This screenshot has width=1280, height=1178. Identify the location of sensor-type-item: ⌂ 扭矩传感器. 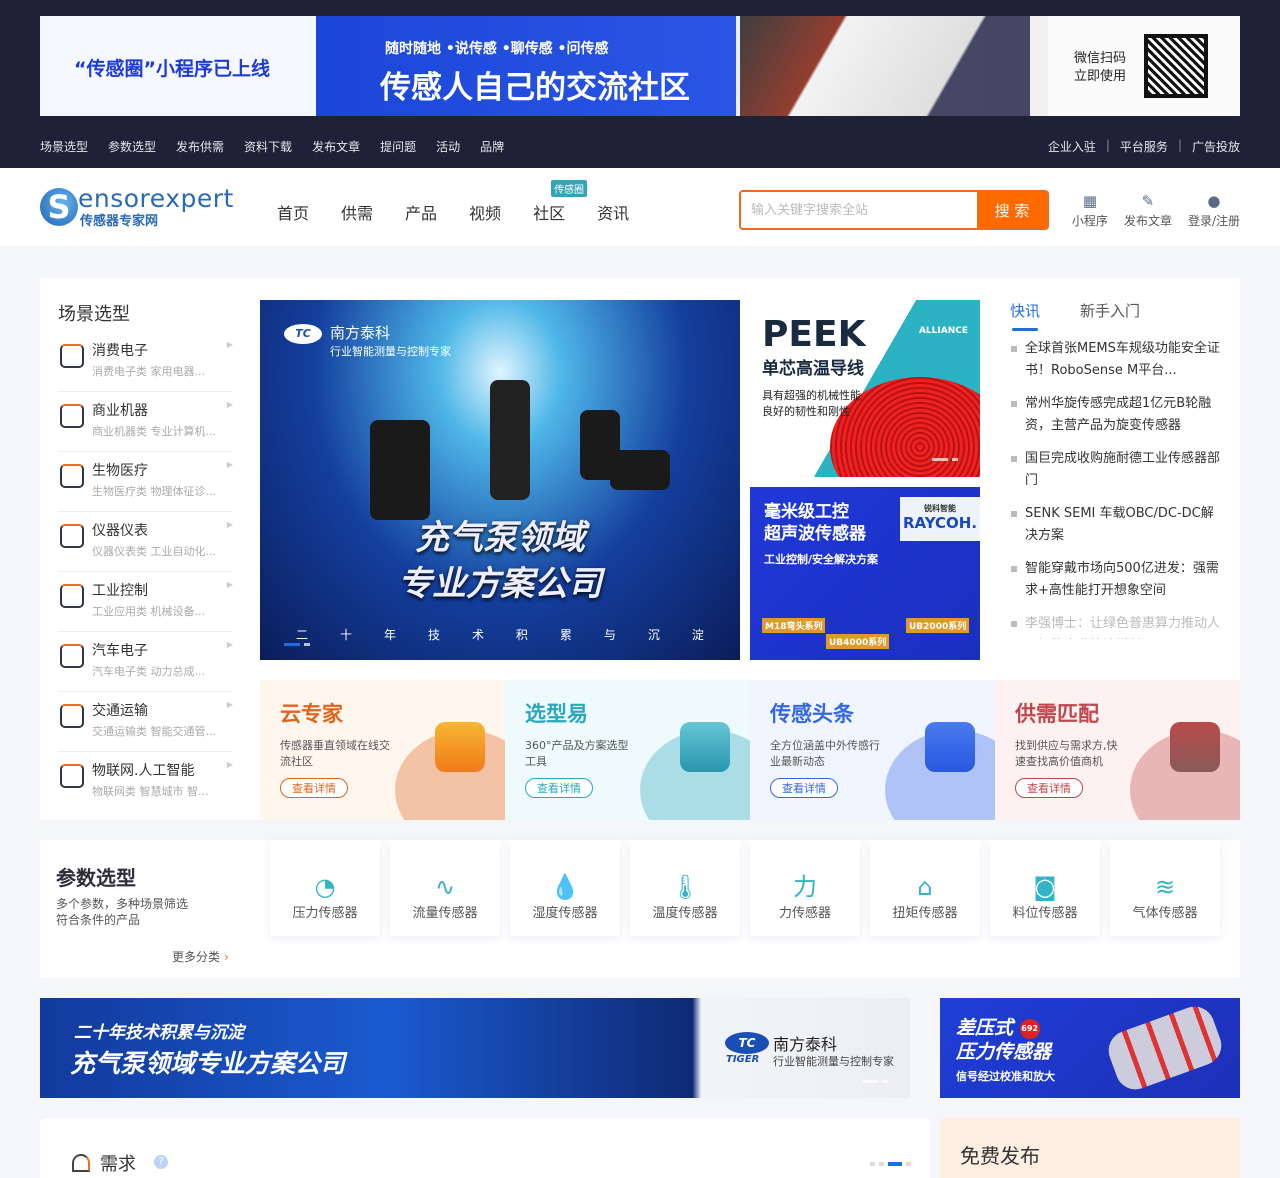
(925, 888).